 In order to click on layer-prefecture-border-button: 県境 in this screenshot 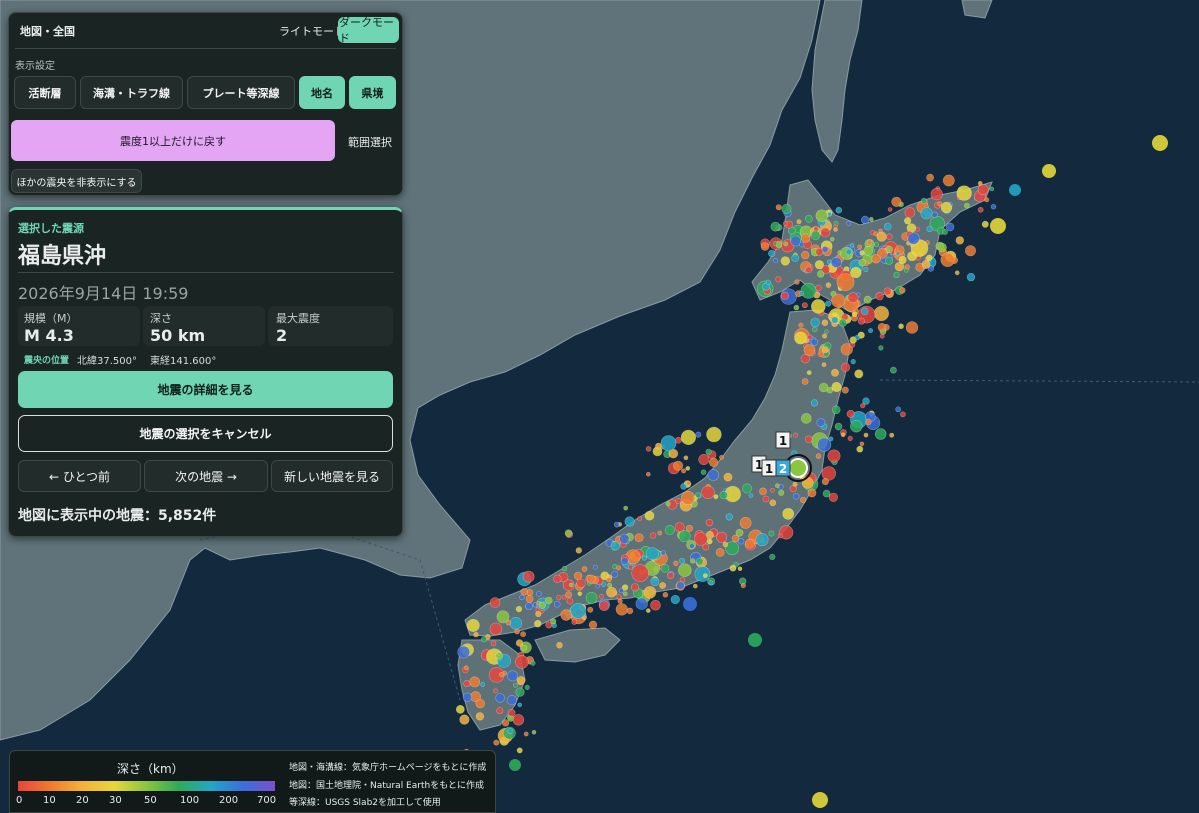, I will do `click(372, 92)`.